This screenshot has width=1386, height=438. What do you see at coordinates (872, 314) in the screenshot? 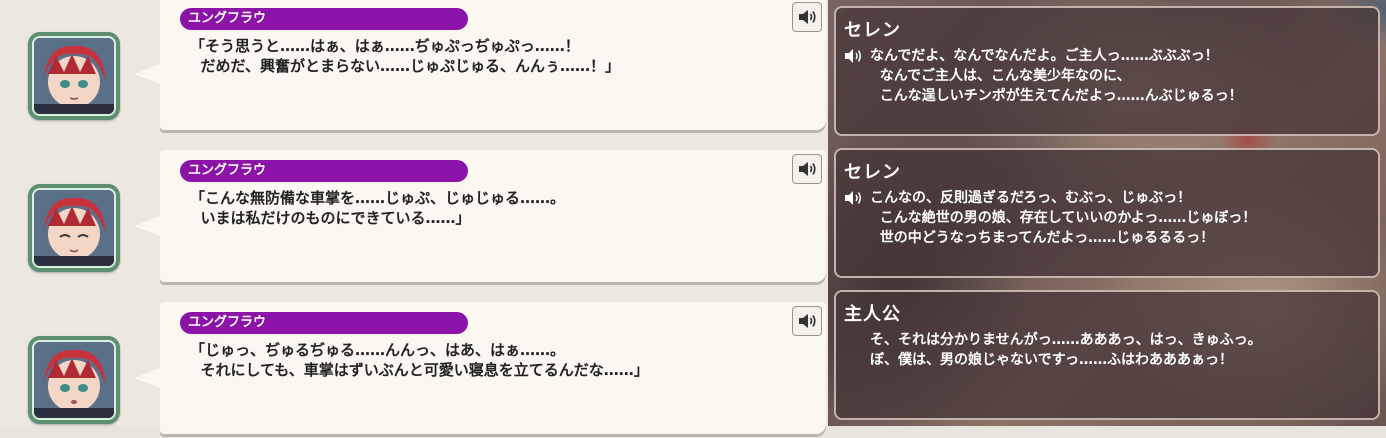
I see `speaker-name: 主人公` at bounding box center [872, 314].